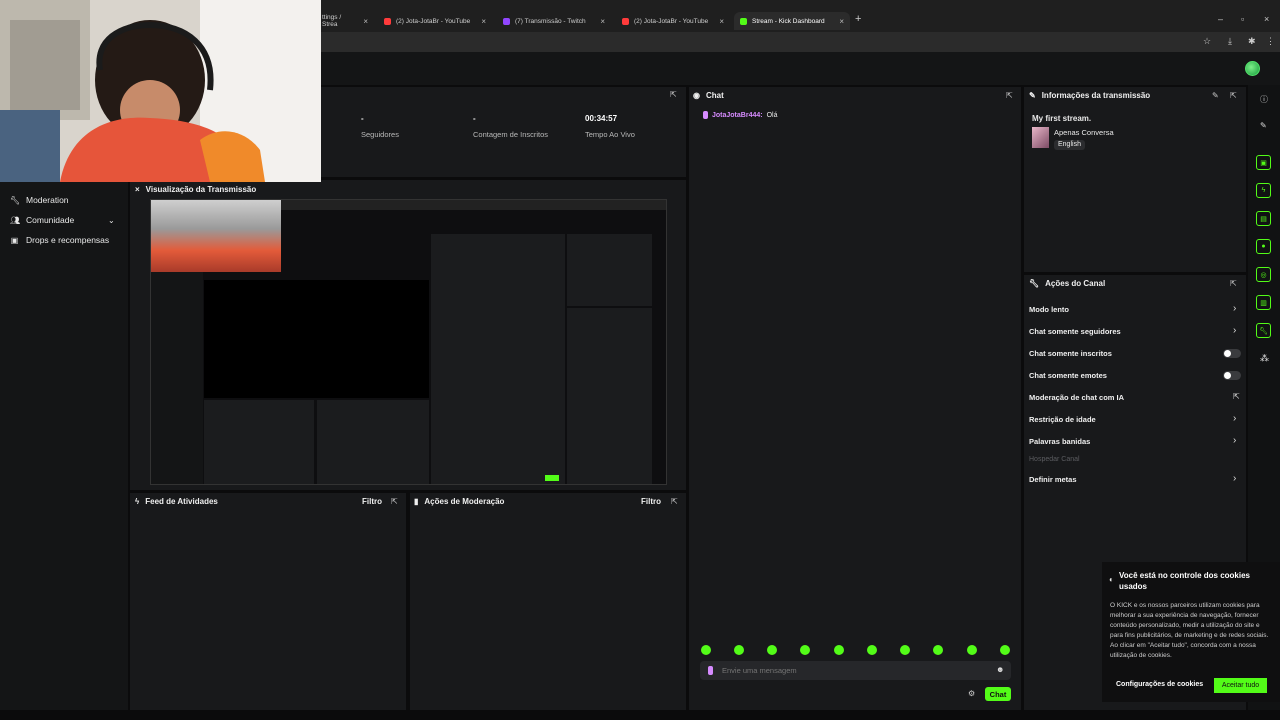 Image resolution: width=1280 pixels, height=720 pixels. I want to click on browser-tab: (7) Transmissão - Twitch ×, so click(554, 21).